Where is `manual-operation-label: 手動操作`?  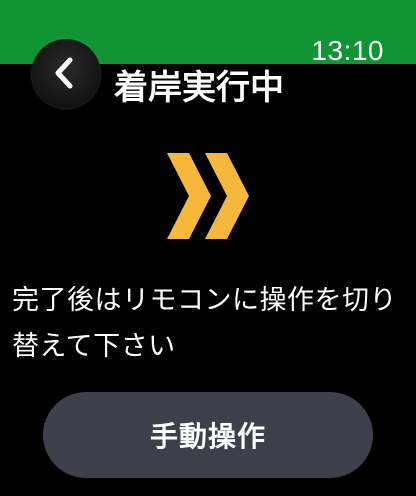 manual-operation-label: 手動操作 is located at coordinates (207, 436).